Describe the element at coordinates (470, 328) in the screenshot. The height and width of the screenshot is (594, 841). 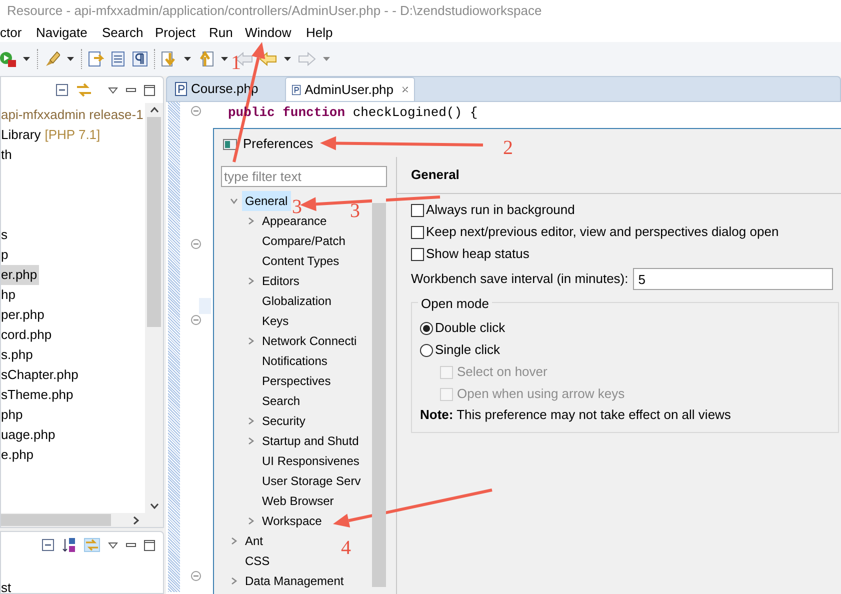
I see `radio-label: Double click` at that location.